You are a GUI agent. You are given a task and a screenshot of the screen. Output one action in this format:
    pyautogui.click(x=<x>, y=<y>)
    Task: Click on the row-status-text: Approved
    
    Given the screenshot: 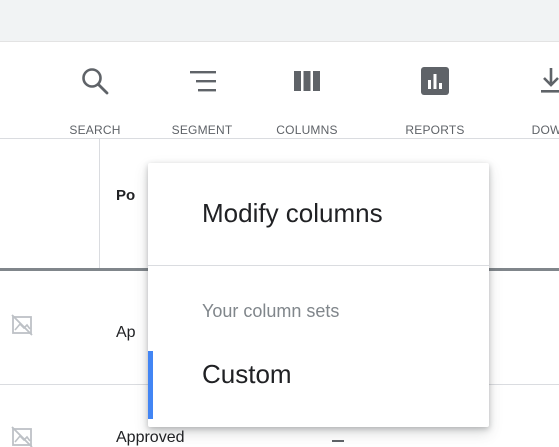 What is the action you would take?
    pyautogui.click(x=150, y=437)
    